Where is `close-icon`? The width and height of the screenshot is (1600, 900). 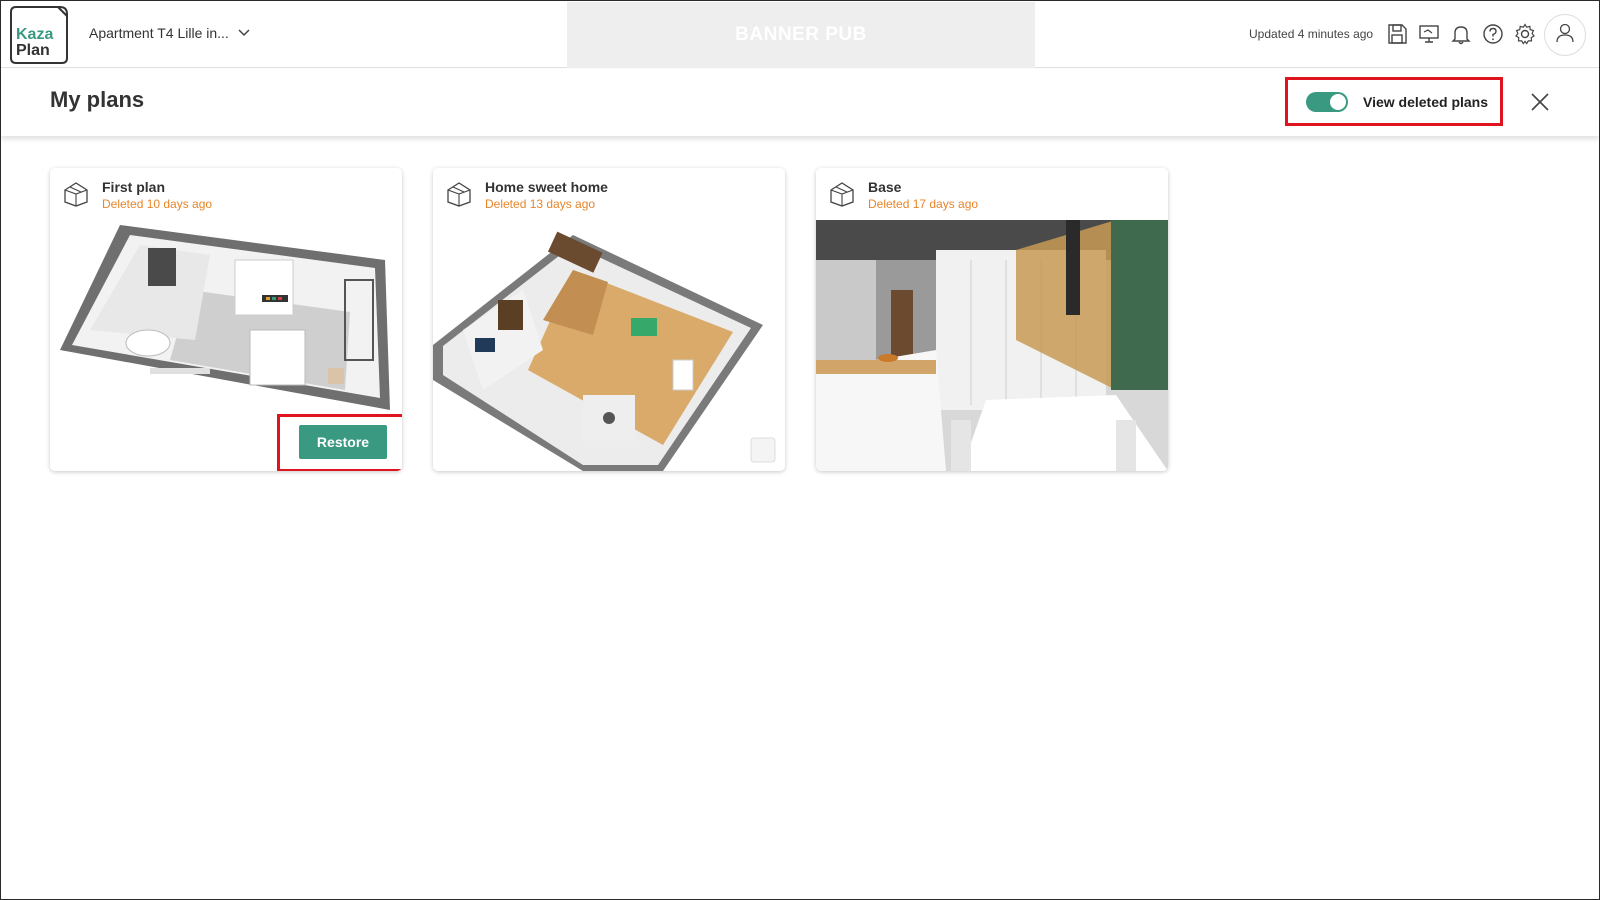
close-icon is located at coordinates (1540, 102).